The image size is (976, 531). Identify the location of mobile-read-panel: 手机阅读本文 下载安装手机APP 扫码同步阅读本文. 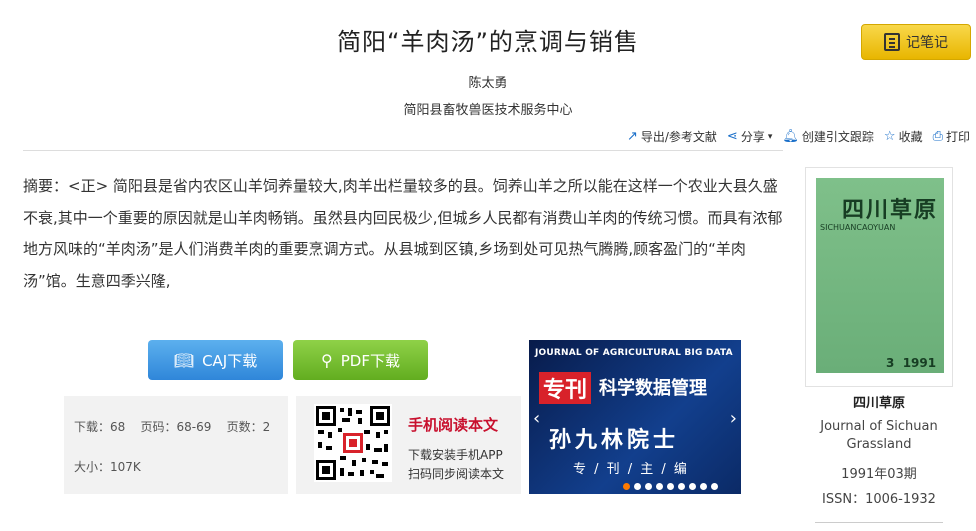
(408, 445).